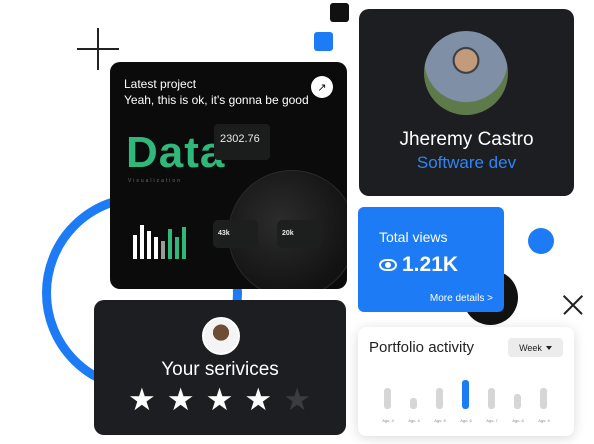 The image size is (594, 444). What do you see at coordinates (176, 152) in the screenshot?
I see `preview-headline: Data` at bounding box center [176, 152].